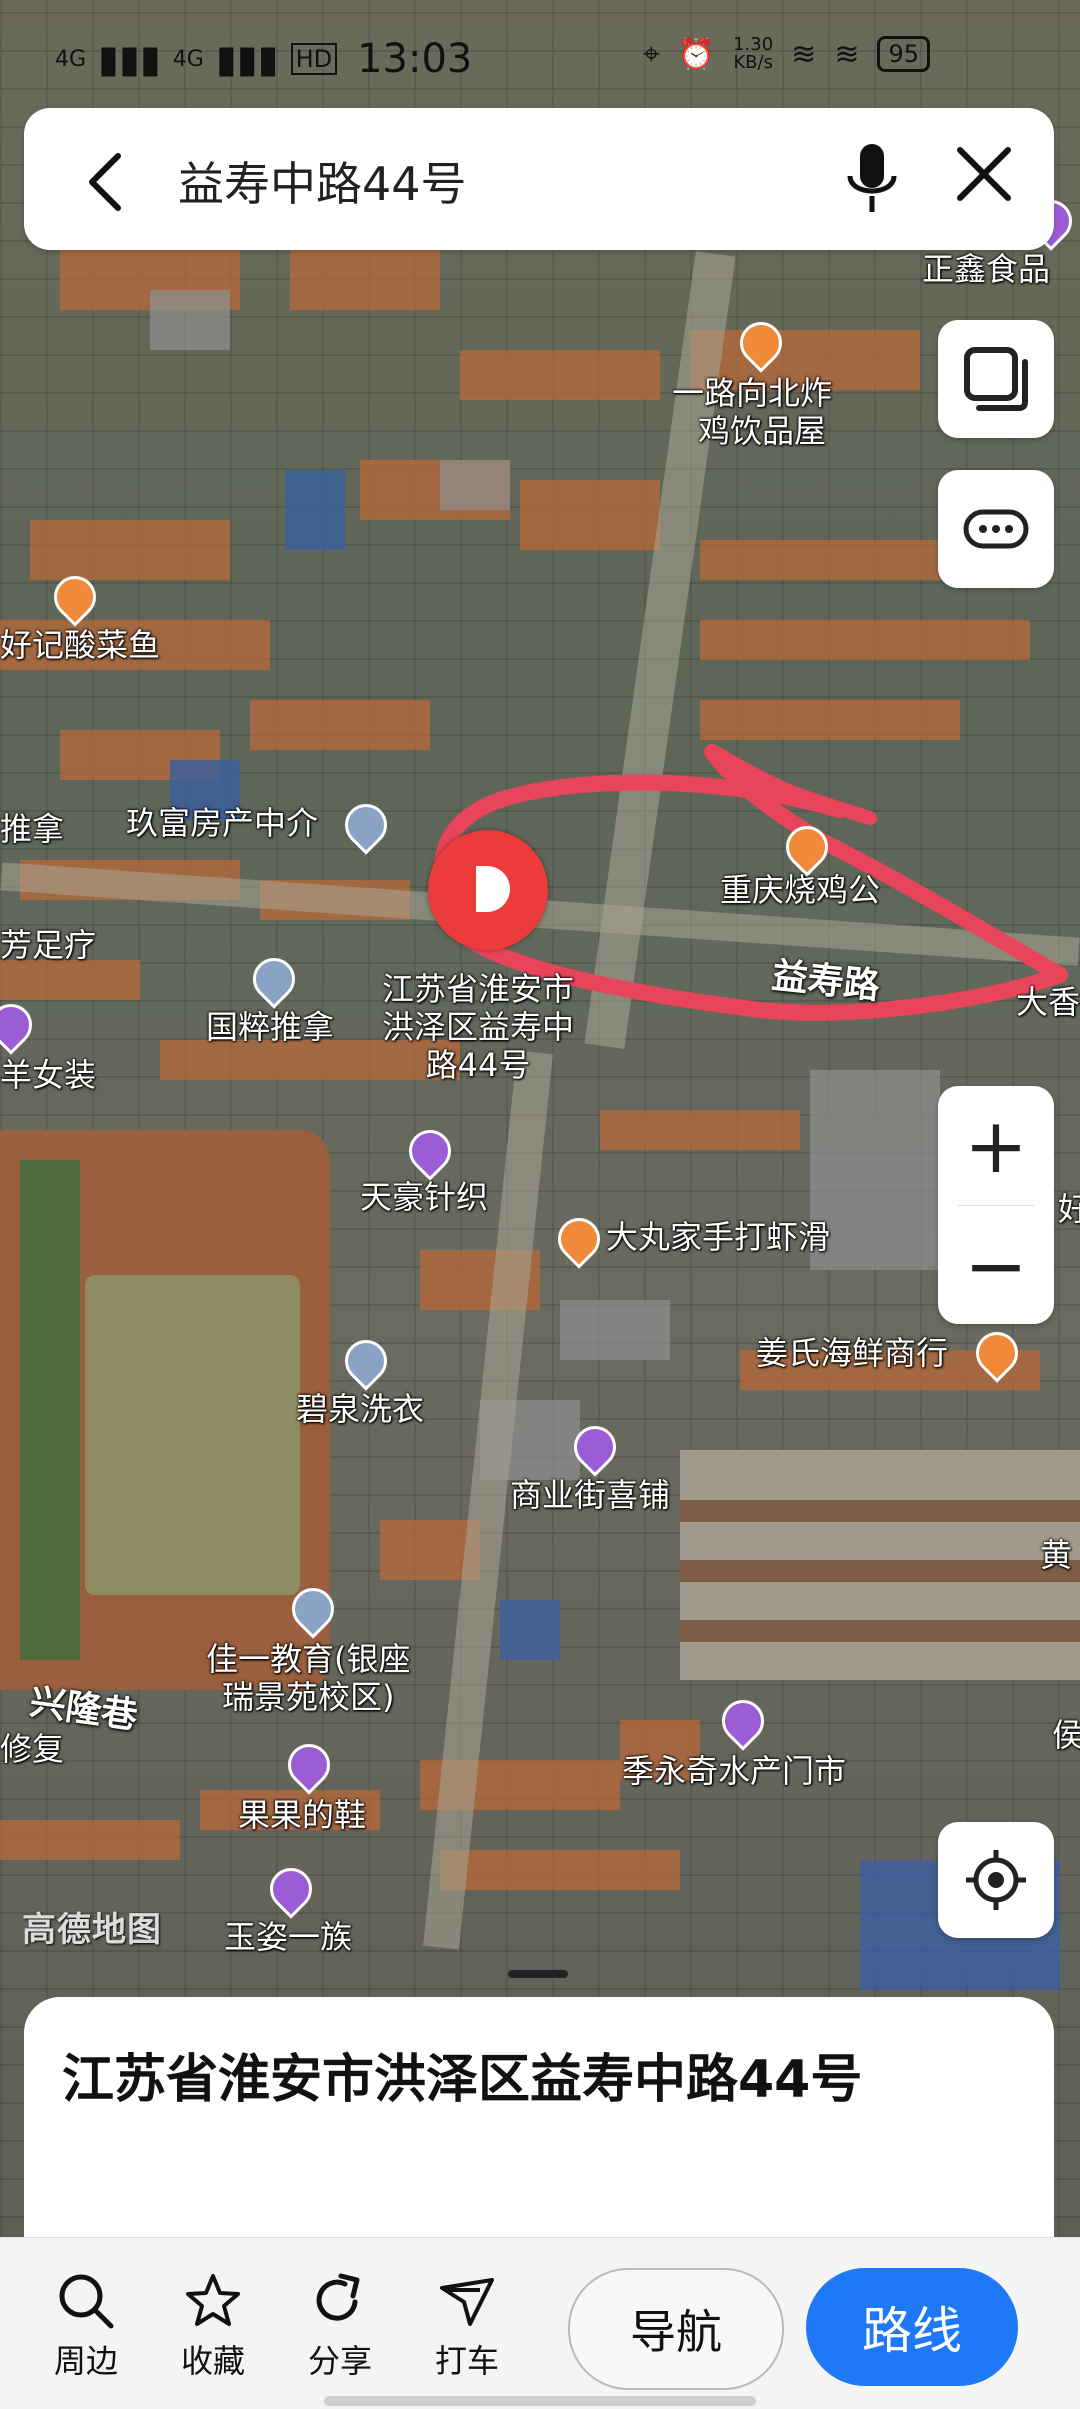  Describe the element at coordinates (984, 176) in the screenshot. I see `close-icon` at that location.